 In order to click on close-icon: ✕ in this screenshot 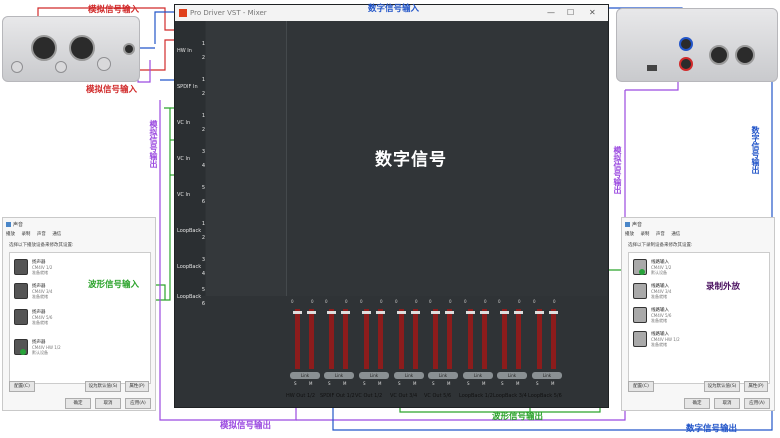, I will do `click(592, 13)`.